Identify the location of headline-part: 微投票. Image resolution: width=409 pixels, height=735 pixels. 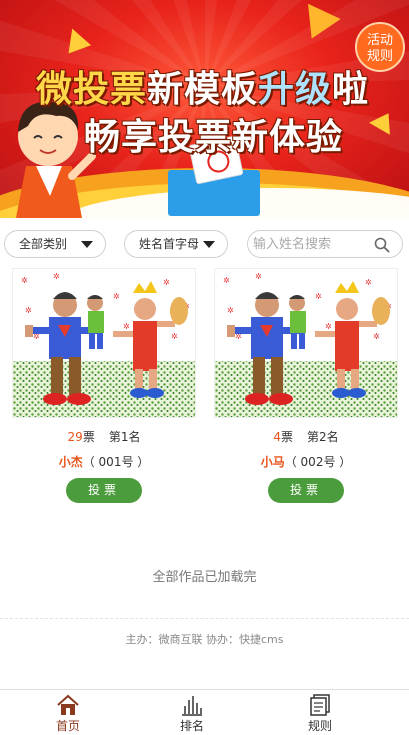
(92, 89).